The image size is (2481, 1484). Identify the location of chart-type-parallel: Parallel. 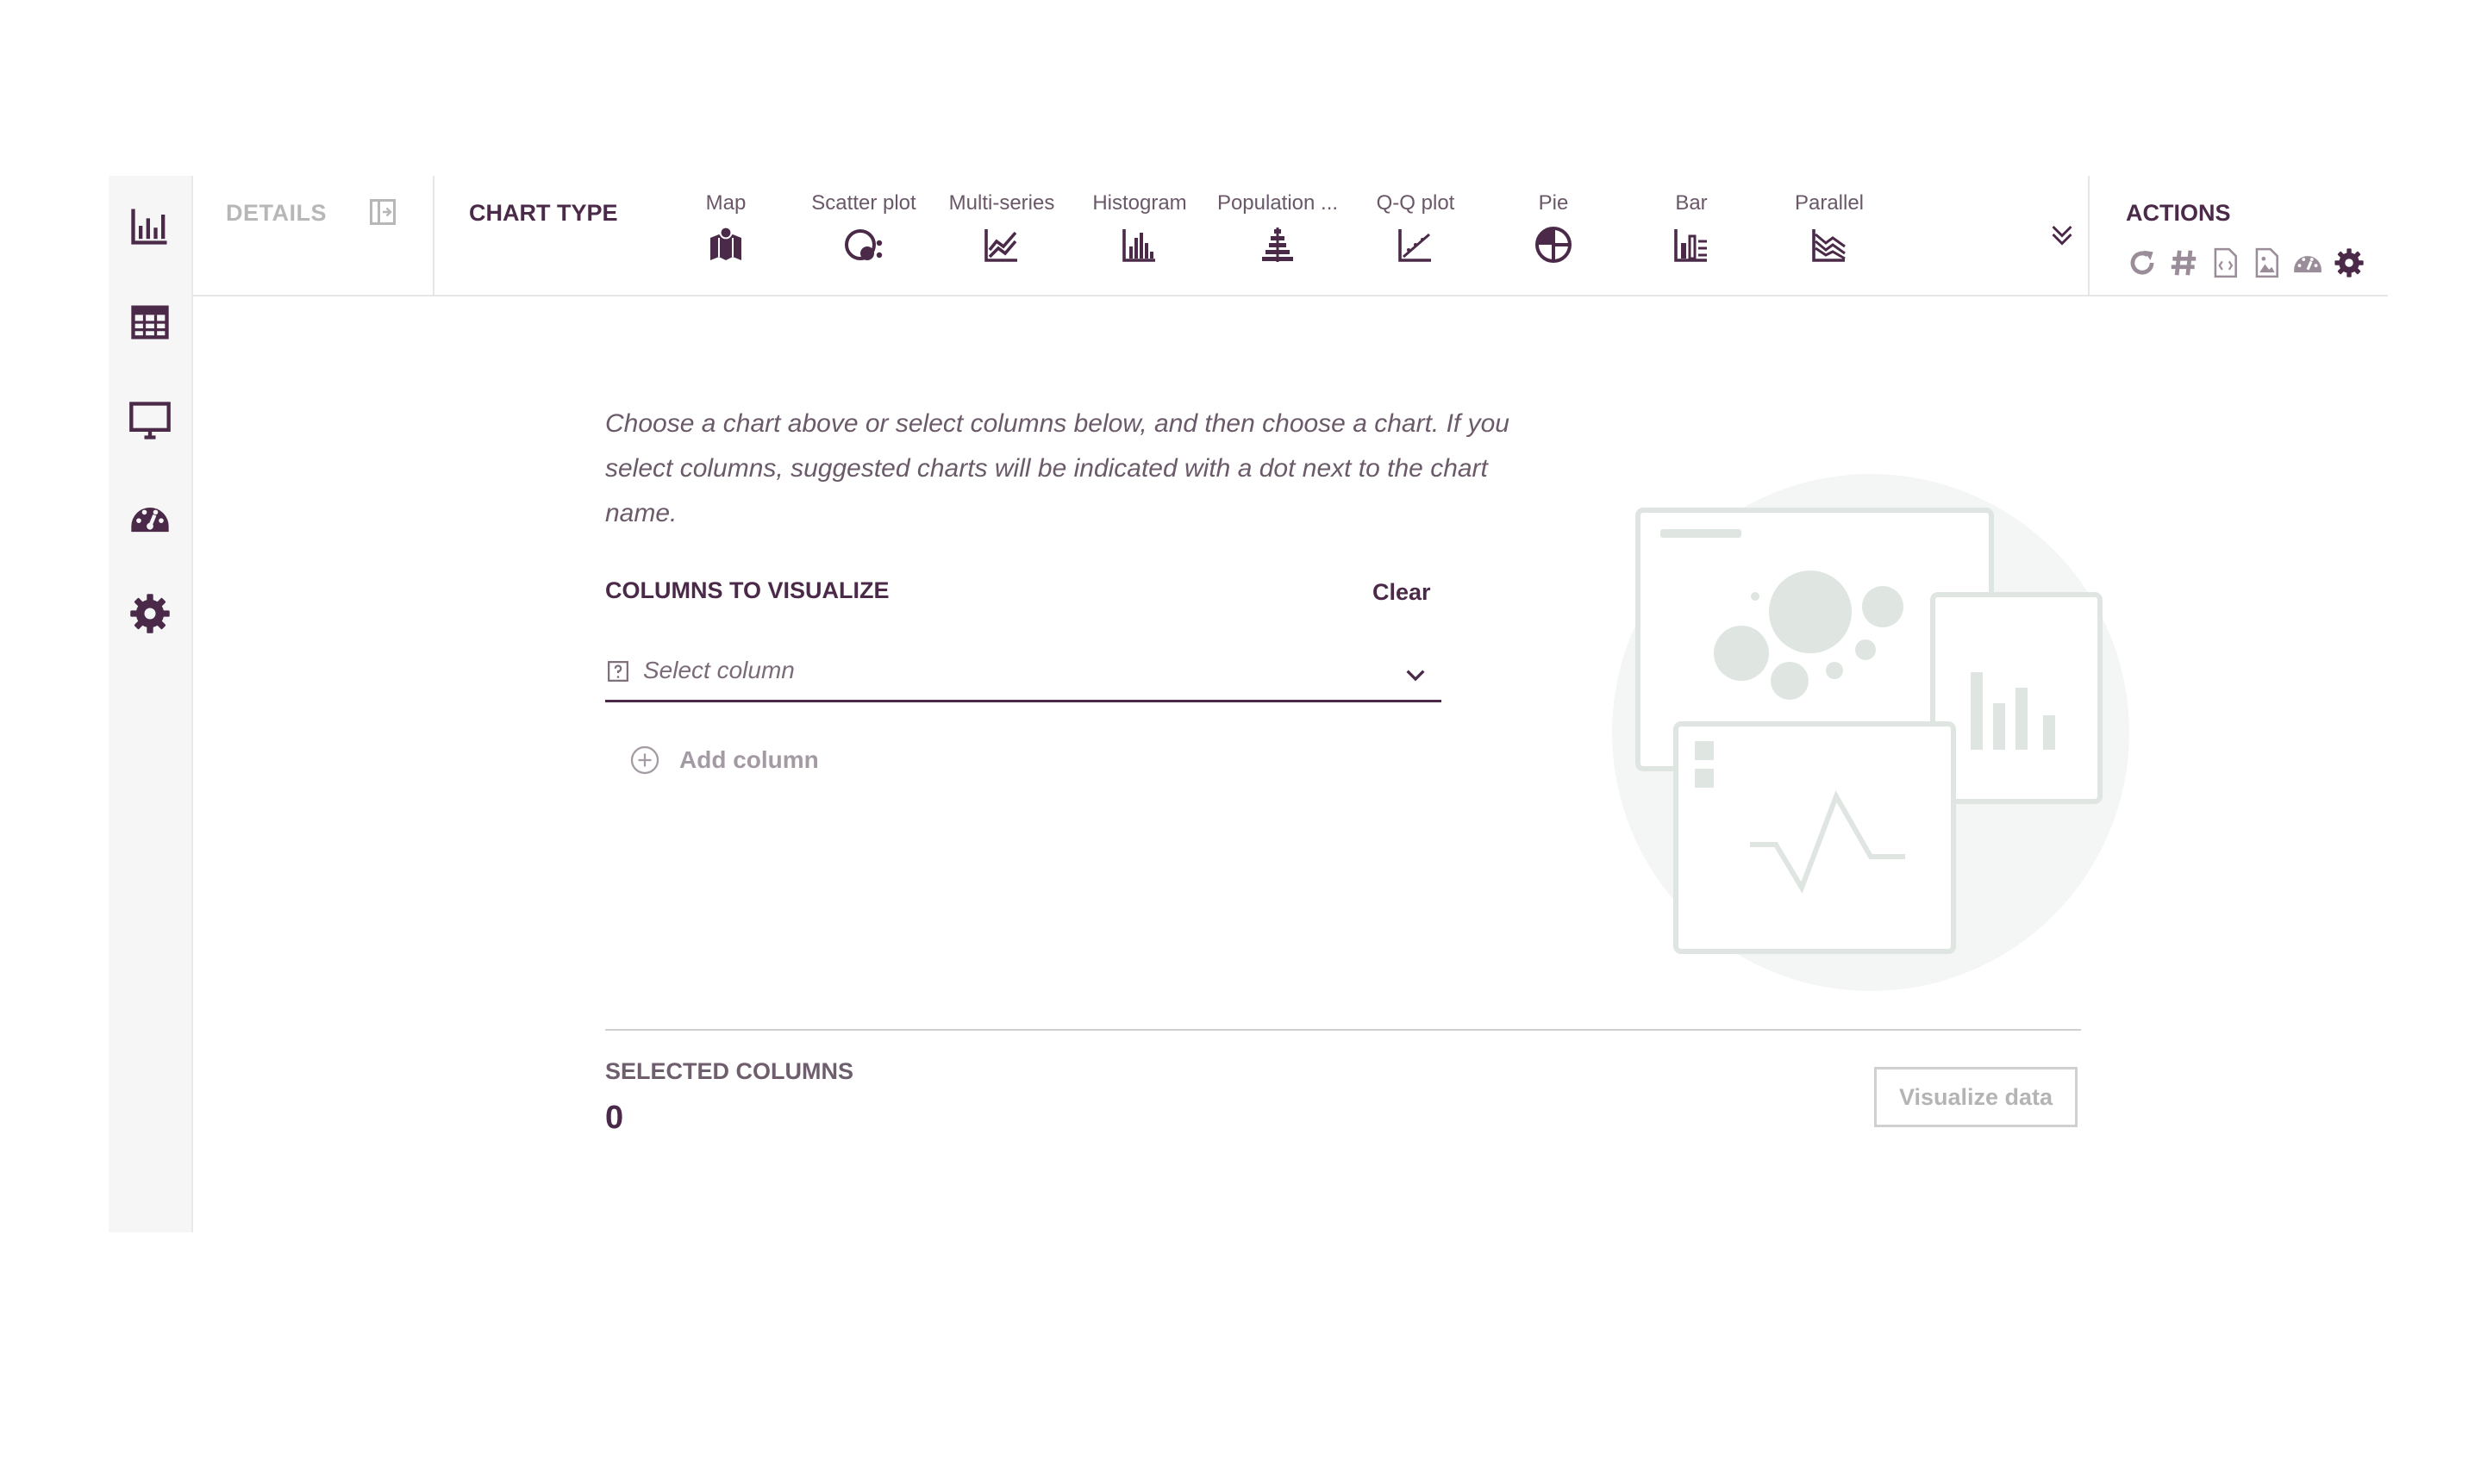
(1829, 234).